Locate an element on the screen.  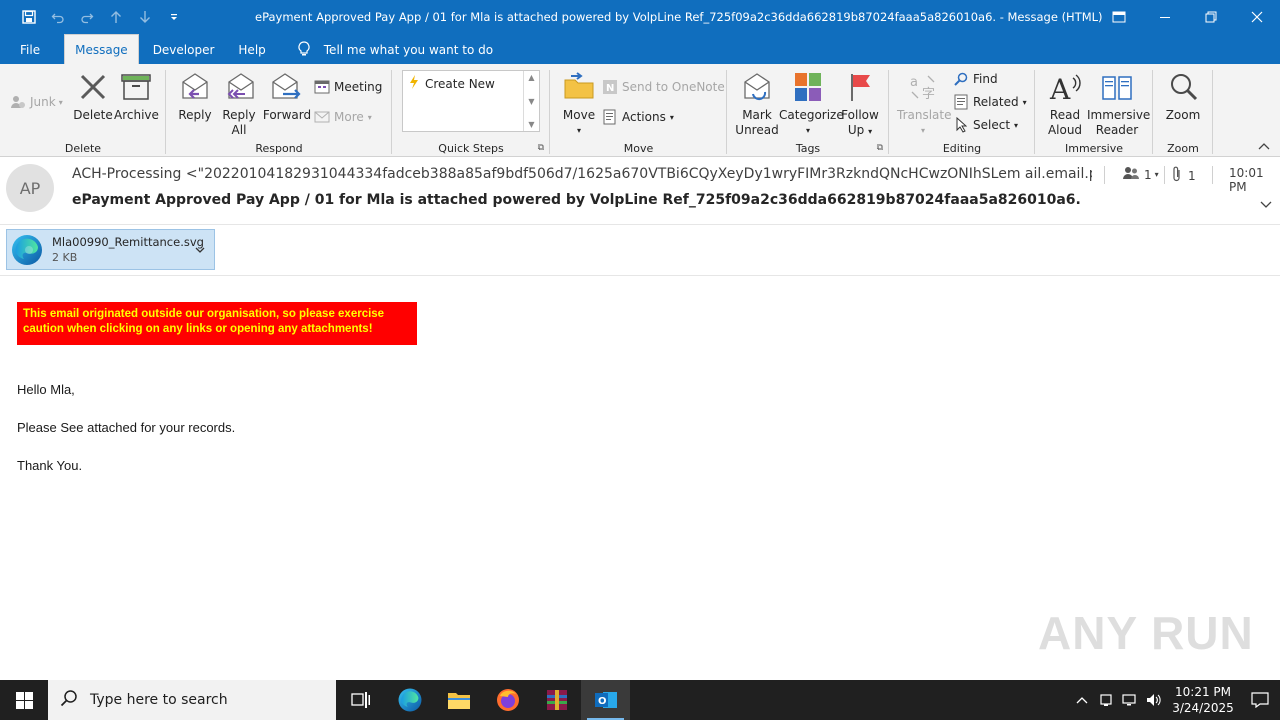
task-view-icon is located at coordinates (360, 700).